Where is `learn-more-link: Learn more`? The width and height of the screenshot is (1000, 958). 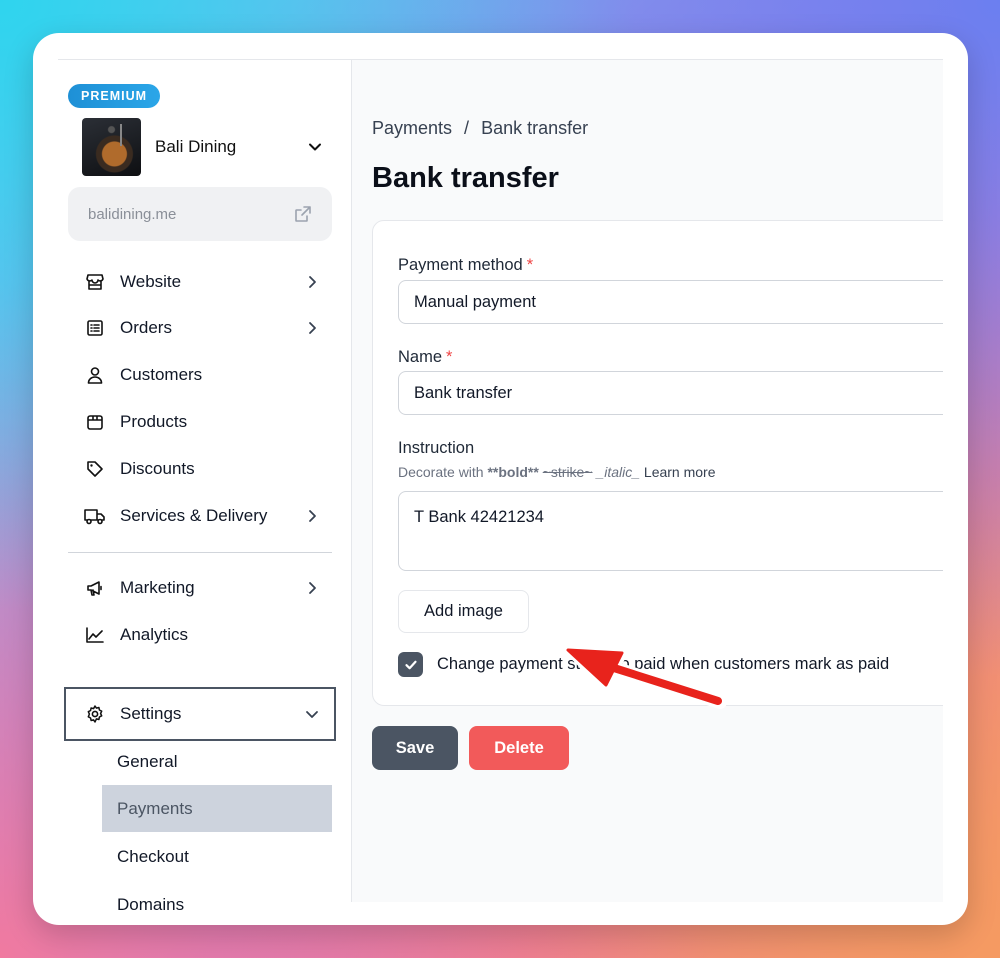
learn-more-link: Learn more is located at coordinates (680, 472).